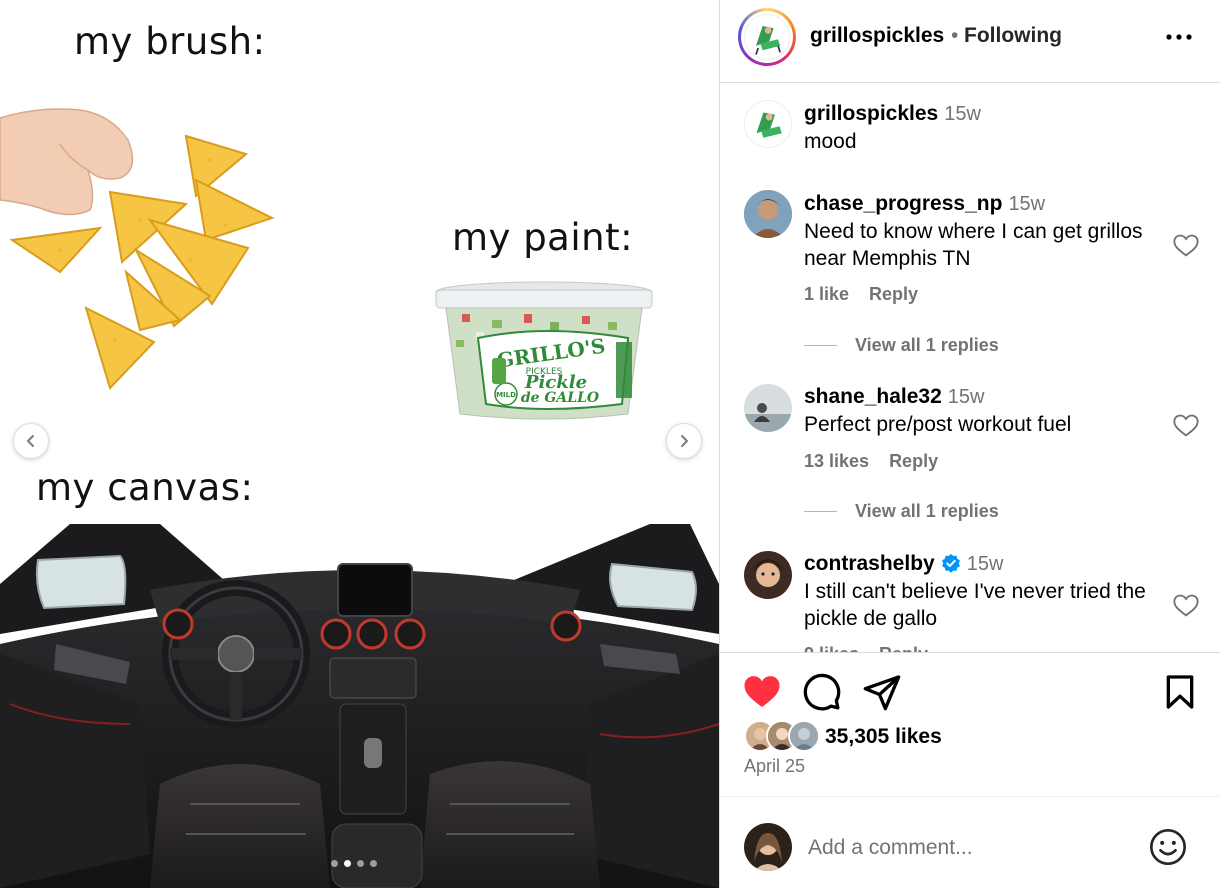 Image resolution: width=1220 pixels, height=888 pixels. I want to click on verified-badge-icon, so click(950, 563).